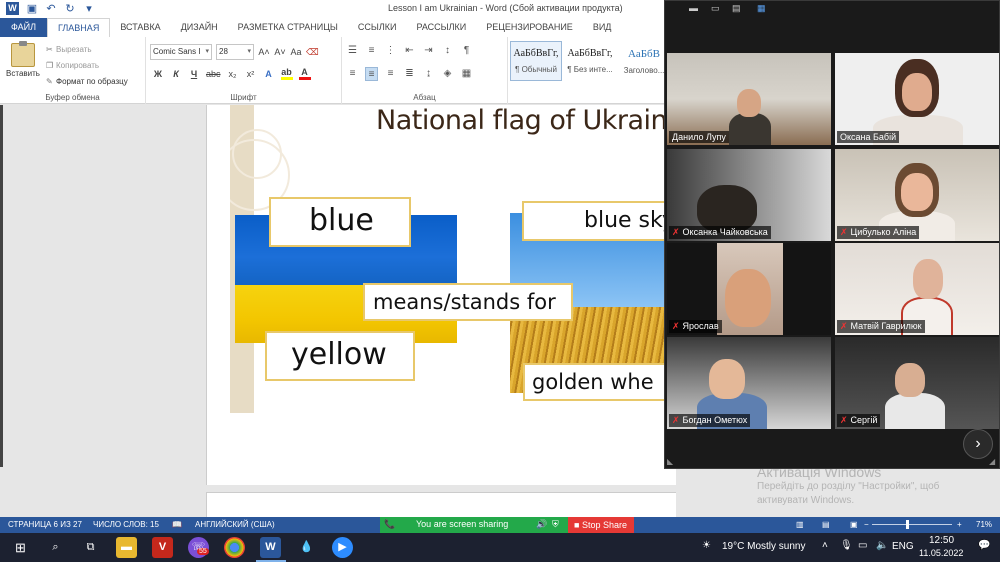  Describe the element at coordinates (749, 383) in the screenshot. I see `participant-tile: ✗ Богдан Ометюх` at that location.